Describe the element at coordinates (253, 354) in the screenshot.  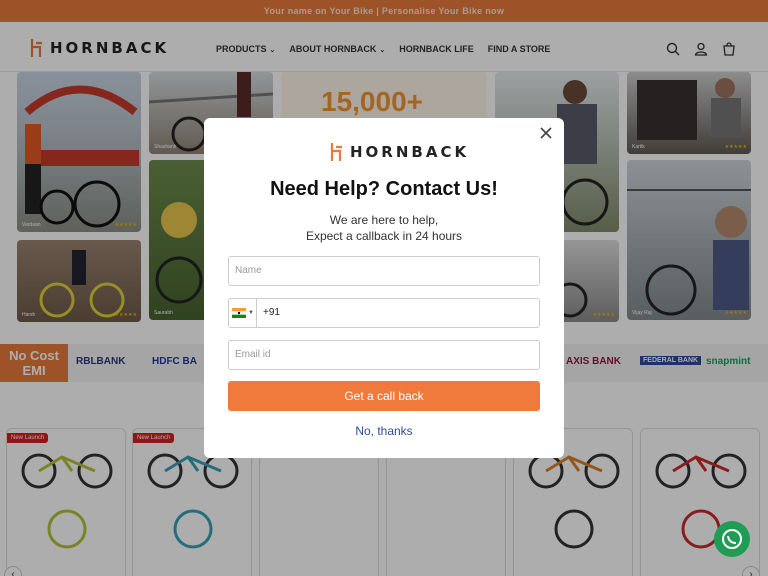
I see `email-placeholder: Email id` at that location.